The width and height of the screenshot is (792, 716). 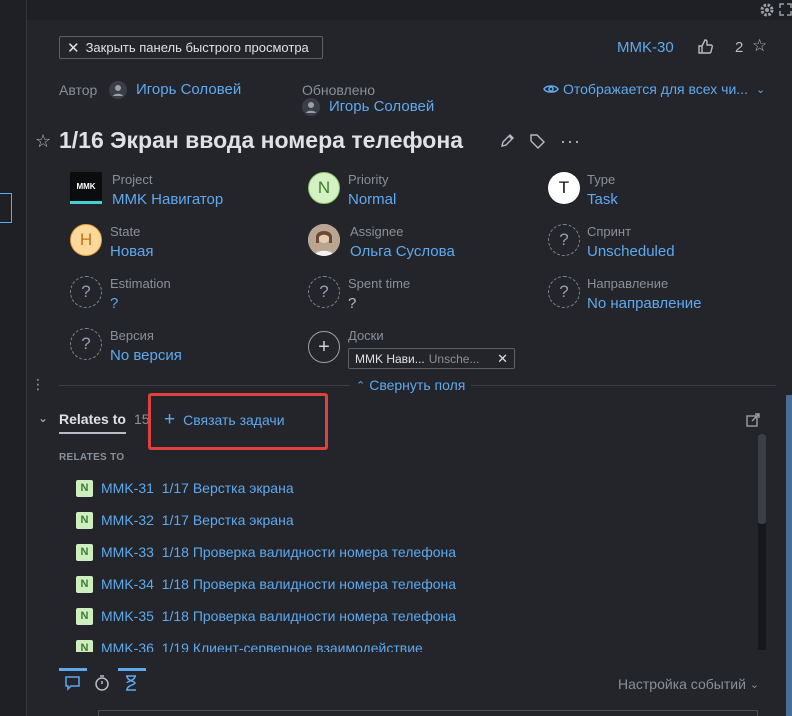 I want to click on relation-title: MMK-31 1/17 Верстка экрана, so click(x=197, y=488).